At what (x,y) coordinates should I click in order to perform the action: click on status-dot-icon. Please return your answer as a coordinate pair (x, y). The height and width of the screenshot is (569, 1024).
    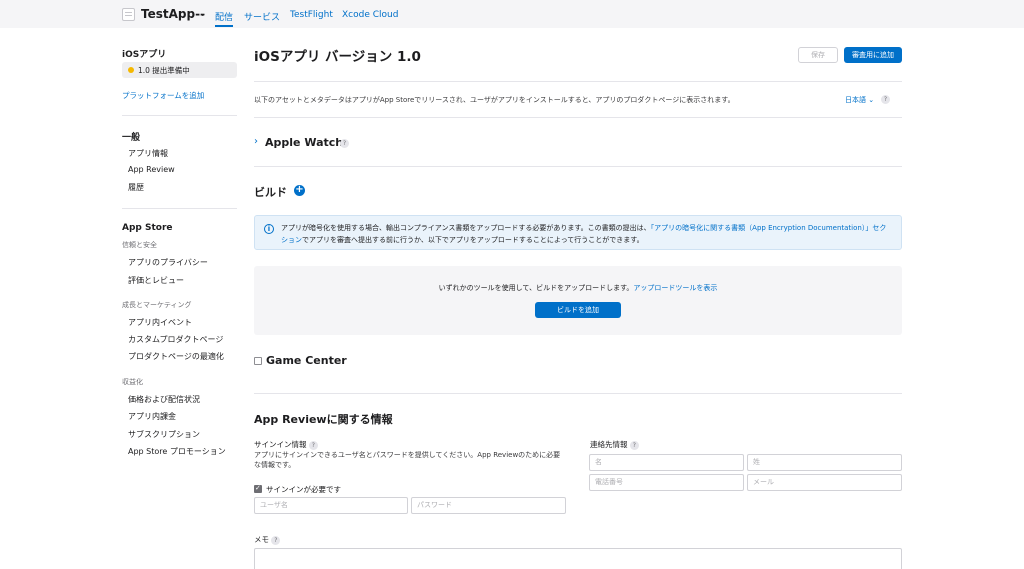
    Looking at the image, I should click on (131, 70).